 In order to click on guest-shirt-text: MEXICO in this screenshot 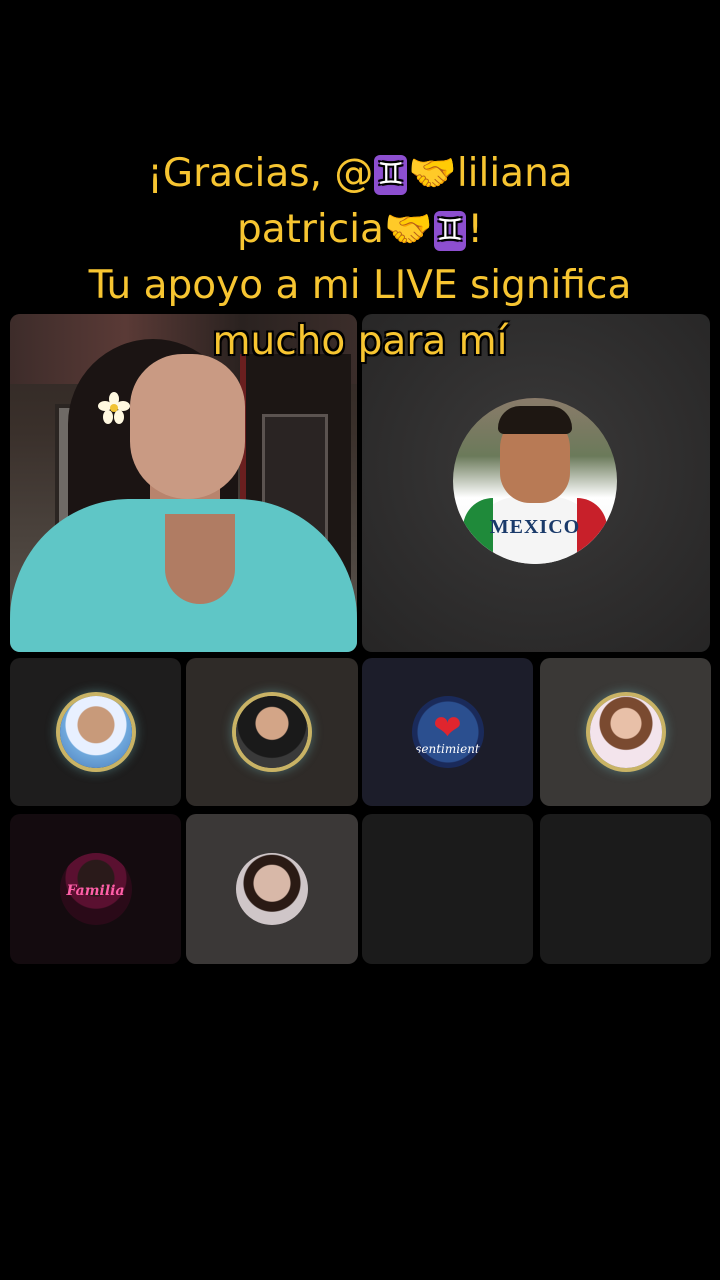, I will do `click(535, 527)`.